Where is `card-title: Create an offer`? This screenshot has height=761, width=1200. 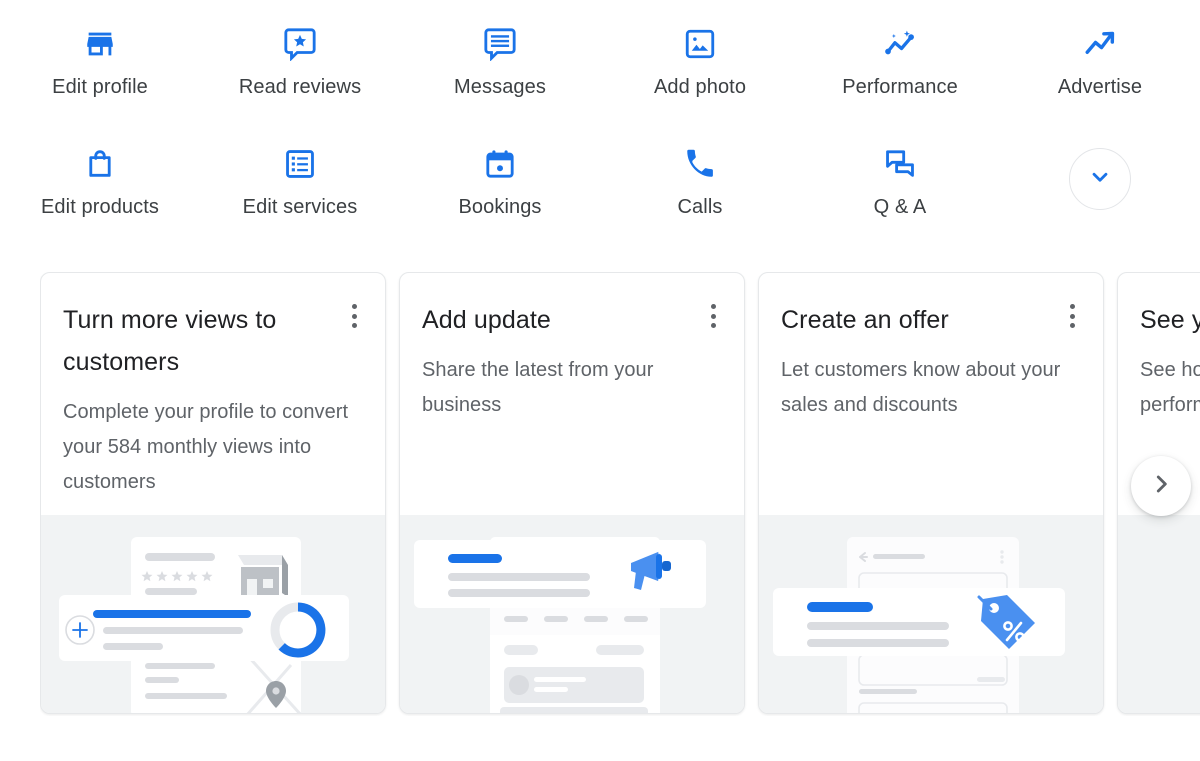
card-title: Create an offer is located at coordinates (865, 320).